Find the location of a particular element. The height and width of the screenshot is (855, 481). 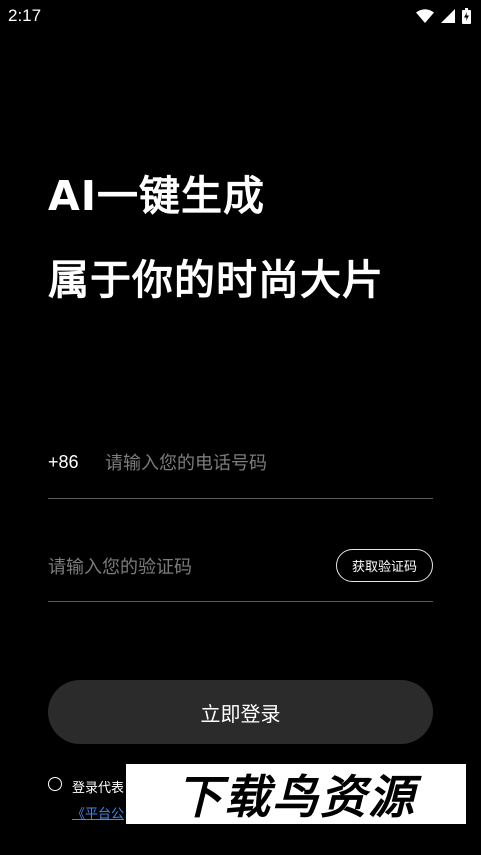

phone-row: +86 is located at coordinates (240, 468).